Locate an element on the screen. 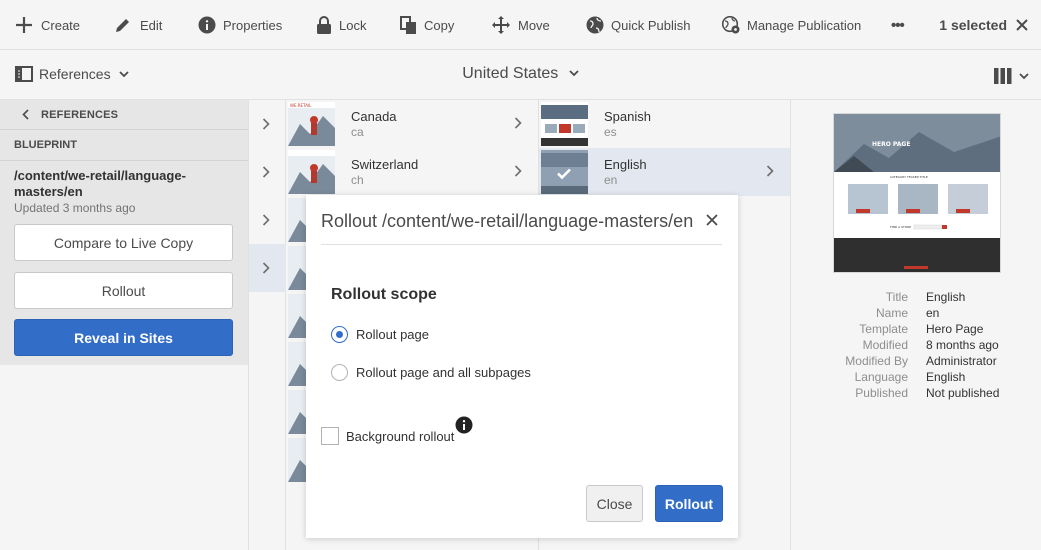 The width and height of the screenshot is (1041, 550). close-icon is located at coordinates (712, 220).